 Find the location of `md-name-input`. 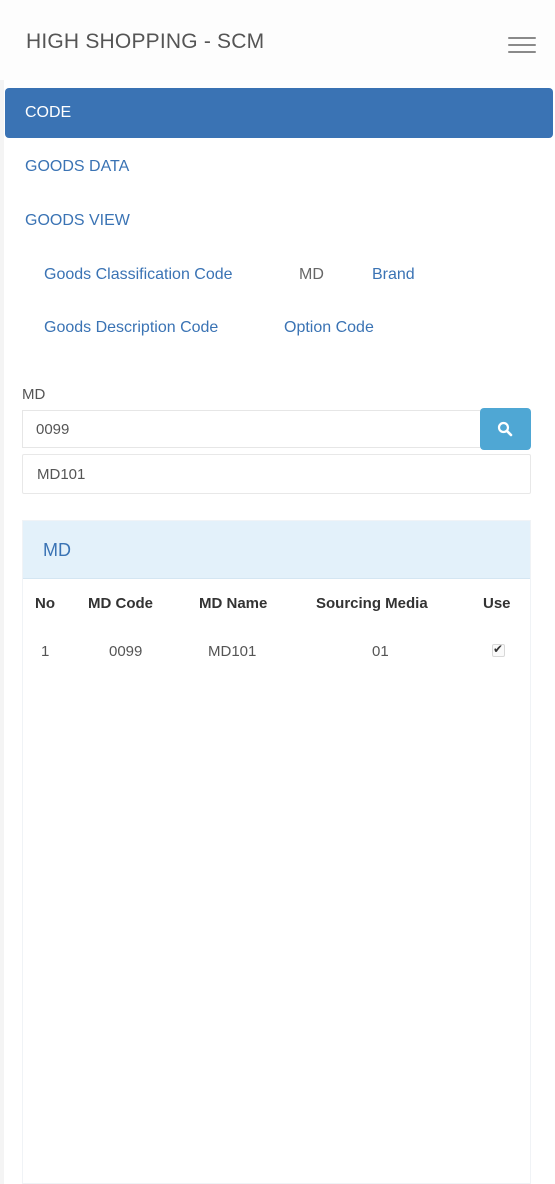

md-name-input is located at coordinates (276, 474).